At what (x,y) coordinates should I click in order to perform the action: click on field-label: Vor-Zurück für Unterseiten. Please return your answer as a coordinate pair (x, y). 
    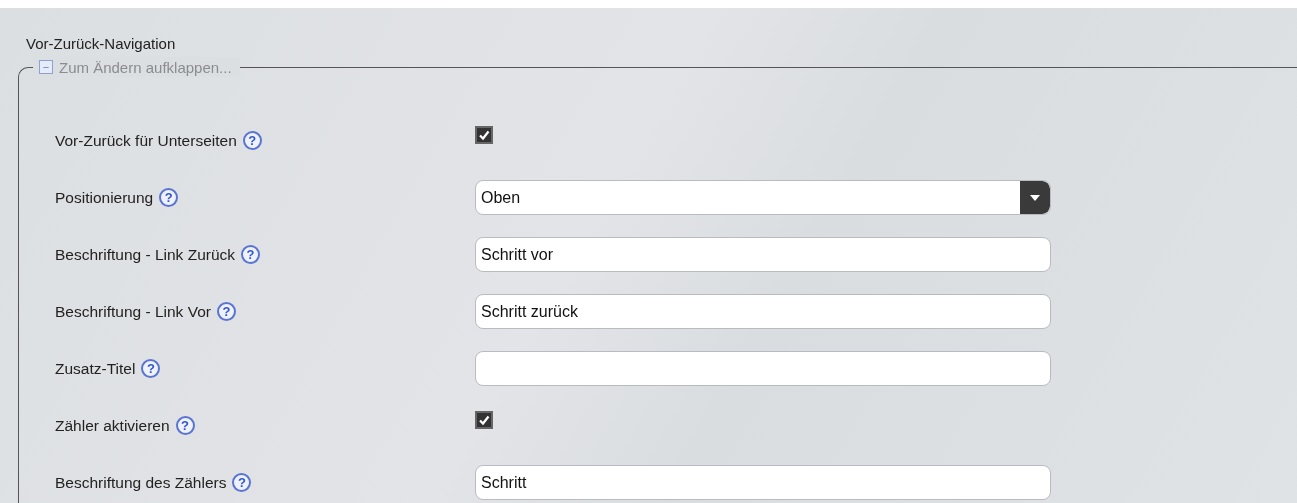
    Looking at the image, I should click on (146, 140).